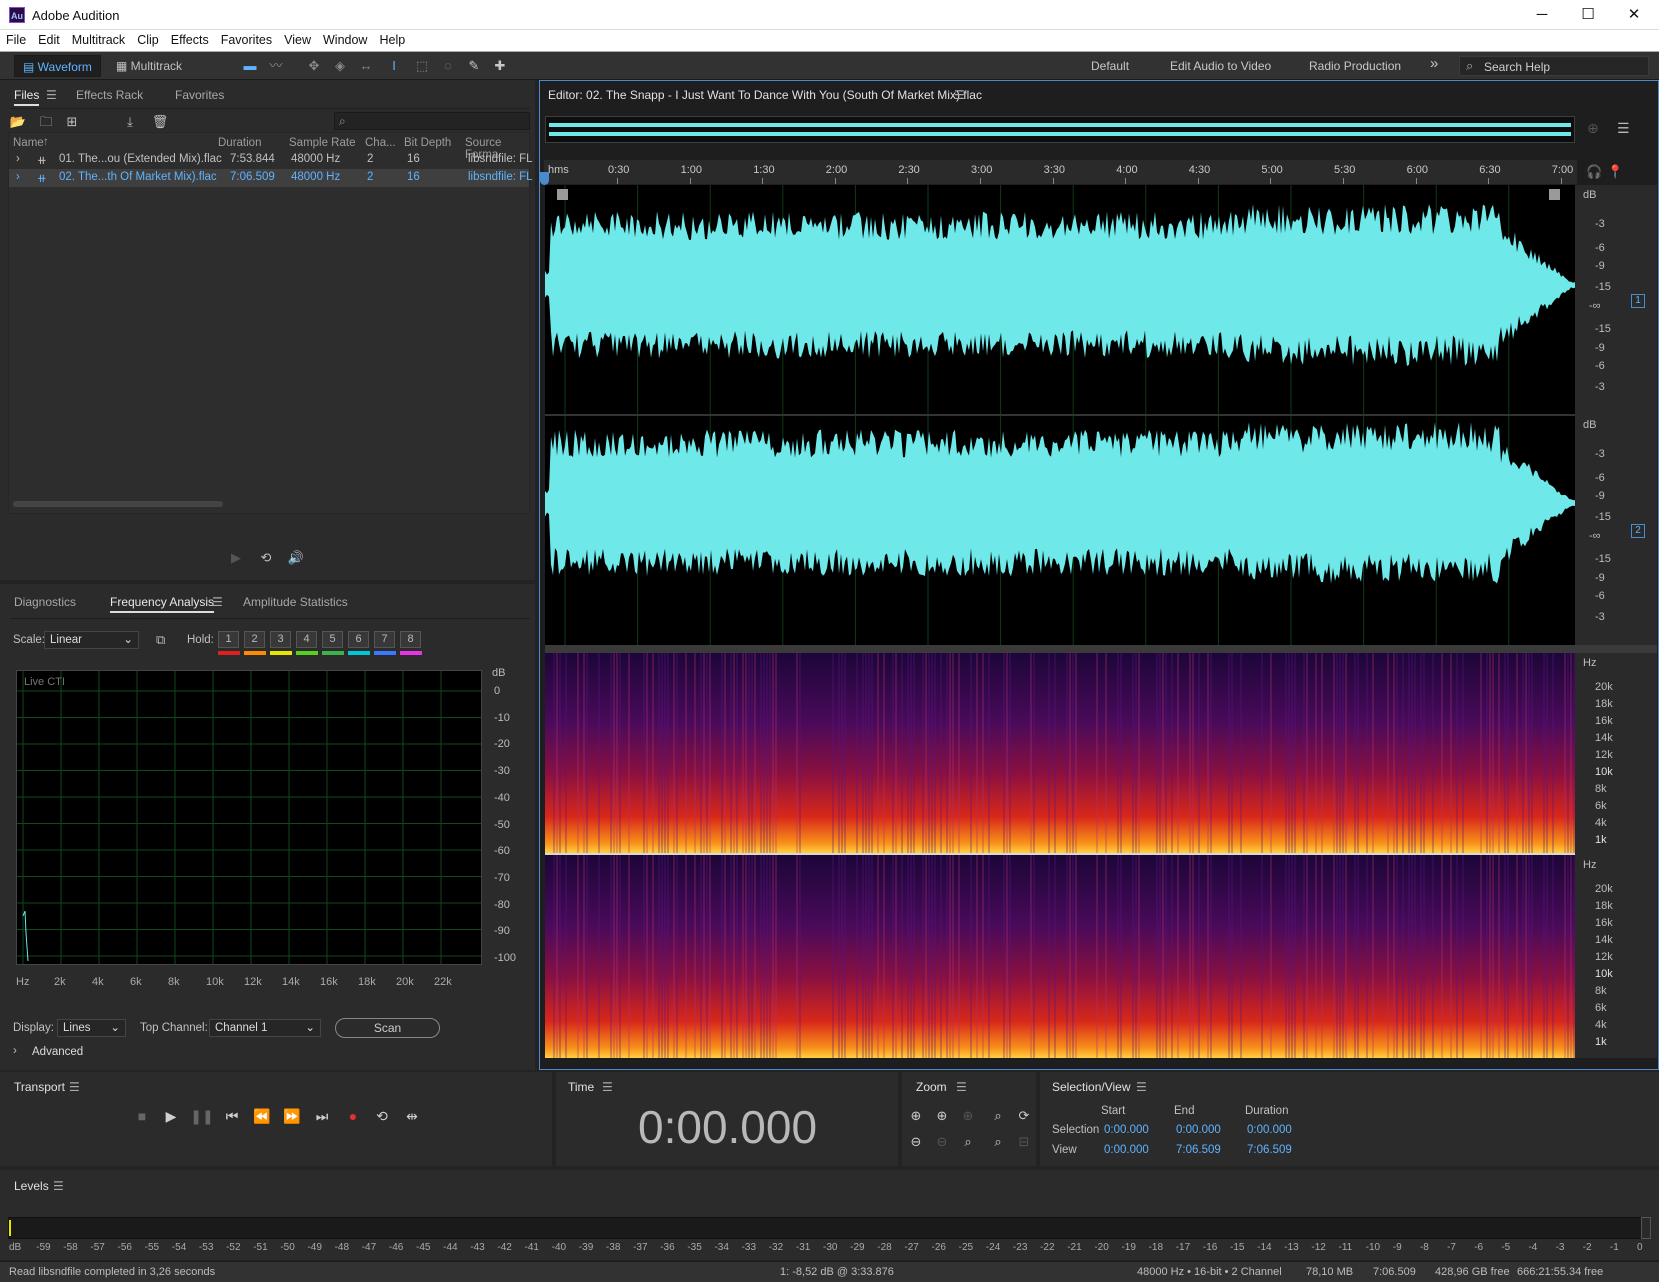 Image resolution: width=1659 pixels, height=1282 pixels. What do you see at coordinates (387, 1028) in the screenshot?
I see `scan-button: Scan` at bounding box center [387, 1028].